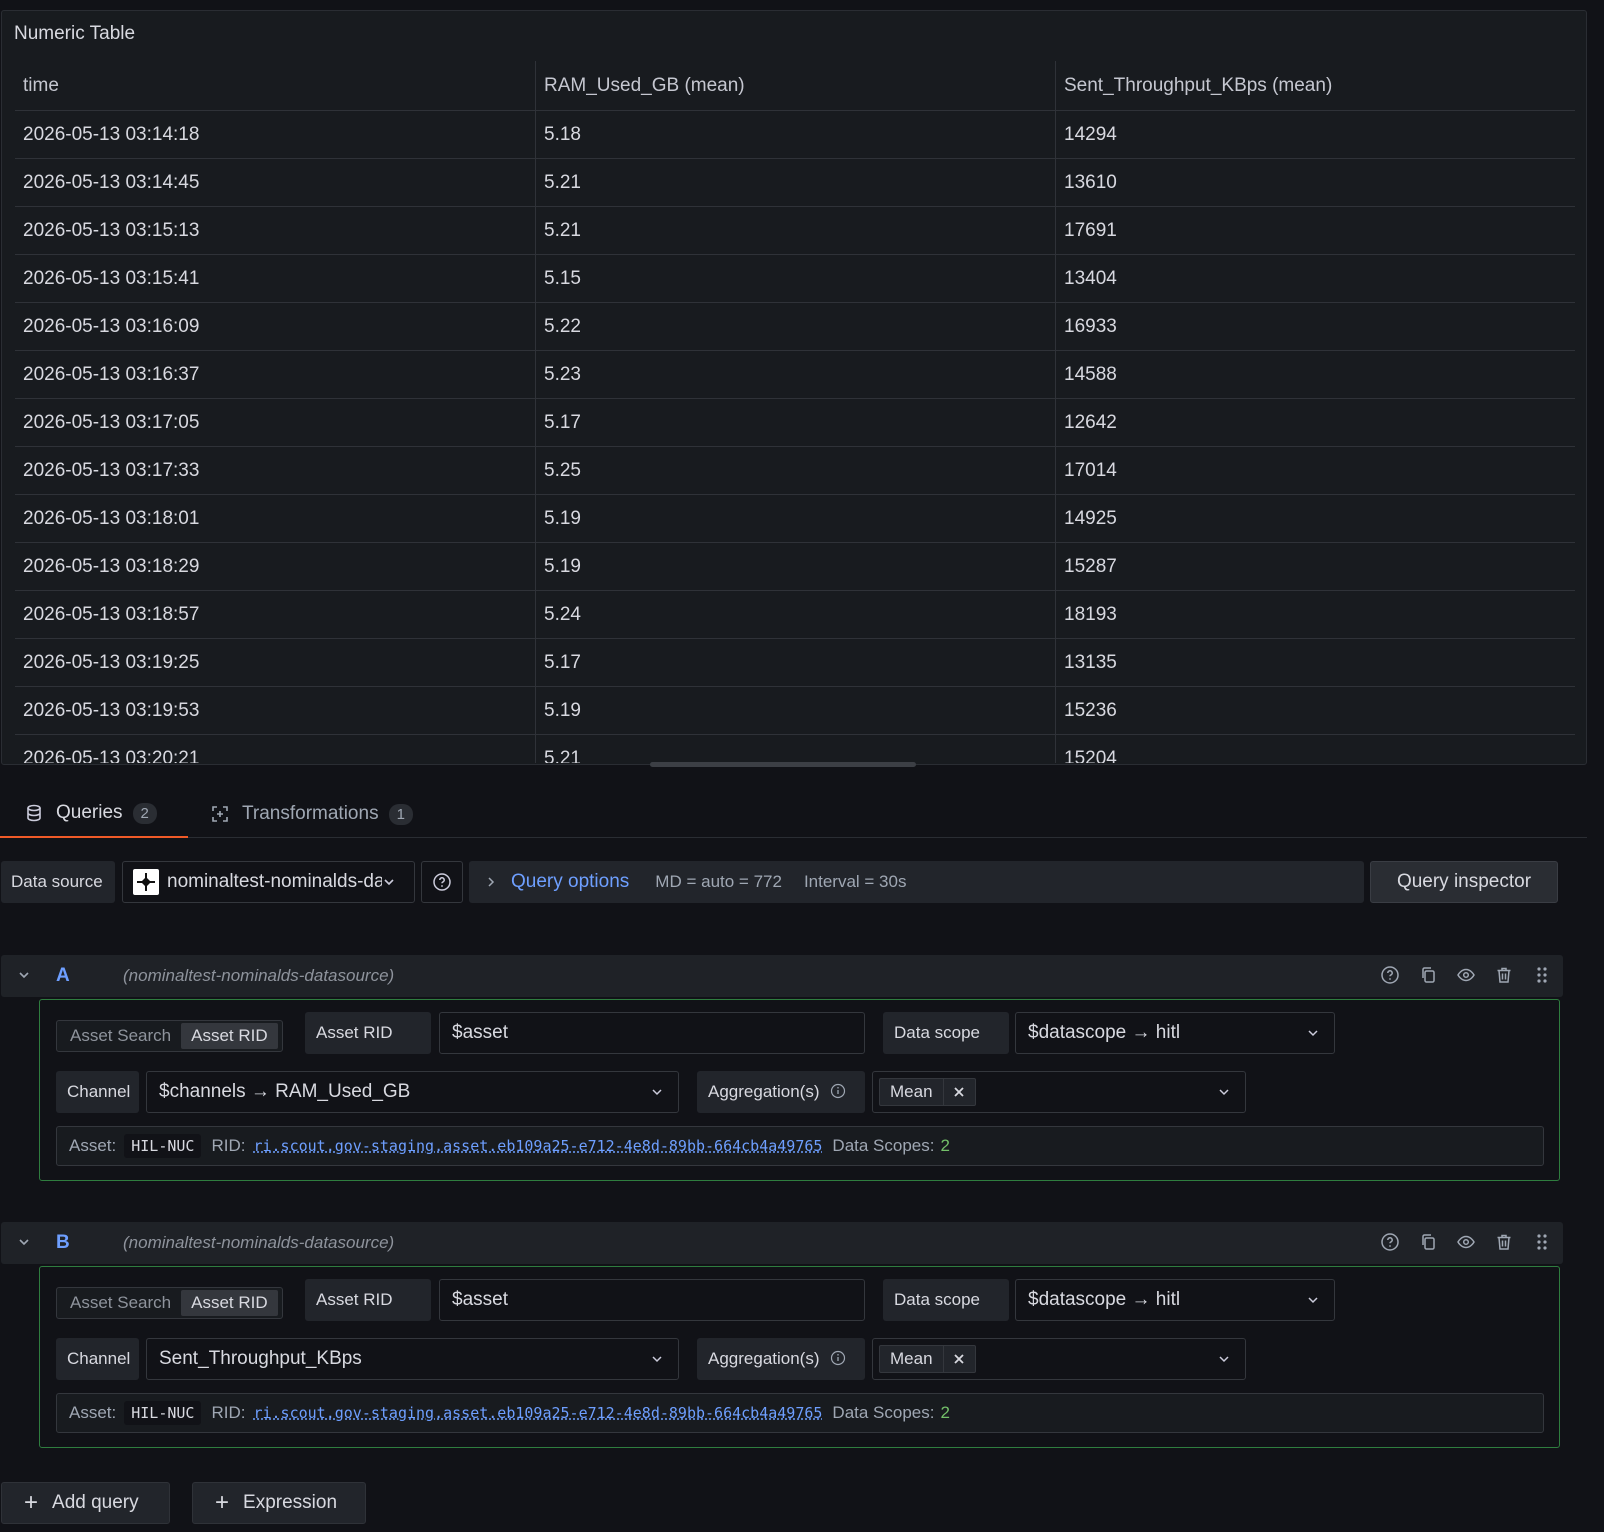  Describe the element at coordinates (34, 813) in the screenshot. I see `database-icon` at that location.